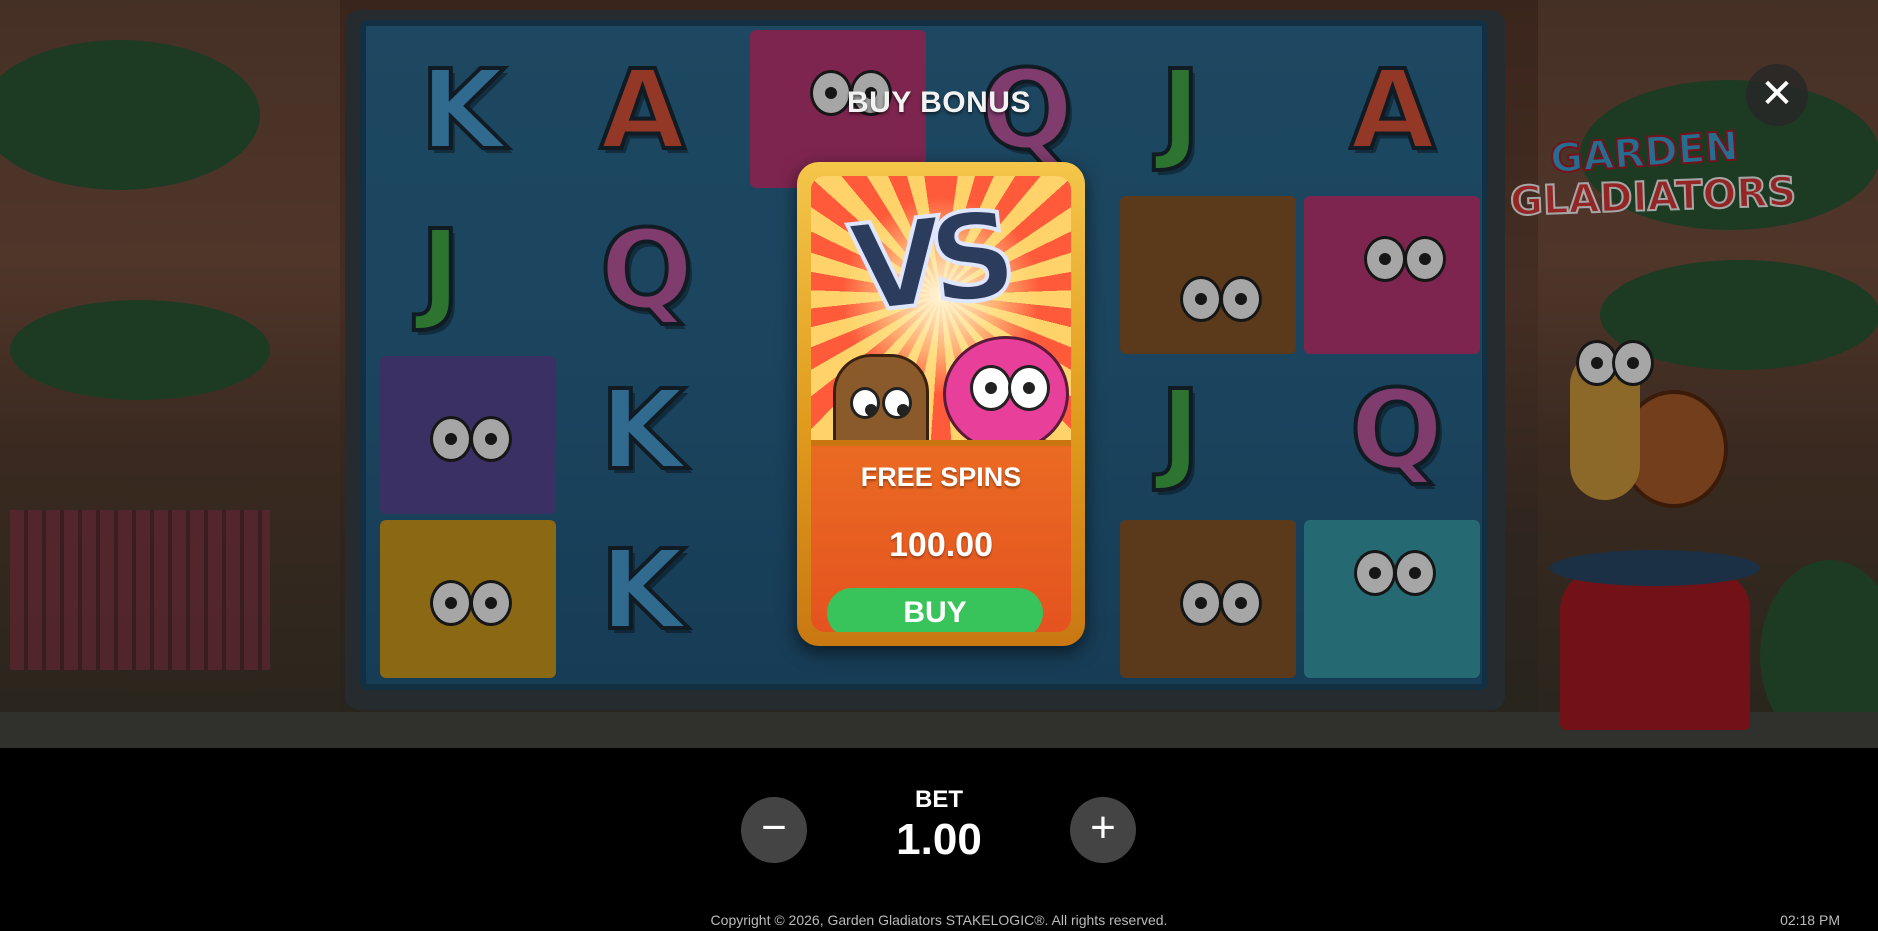 This screenshot has width=1878, height=931. I want to click on free-spins-card: VS FREE SPINS 100.00 BUY, so click(941, 404).